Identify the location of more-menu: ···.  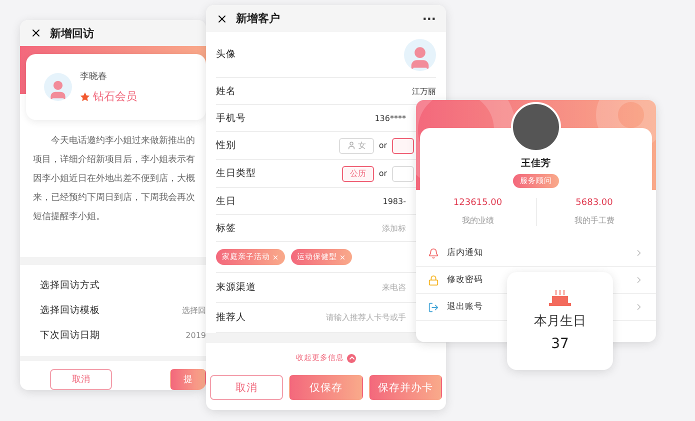
(429, 19).